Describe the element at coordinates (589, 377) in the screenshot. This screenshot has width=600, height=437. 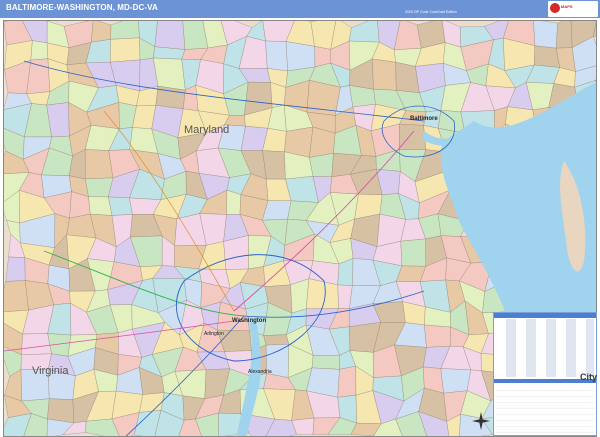
I see `legend-city-sample: City` at that location.